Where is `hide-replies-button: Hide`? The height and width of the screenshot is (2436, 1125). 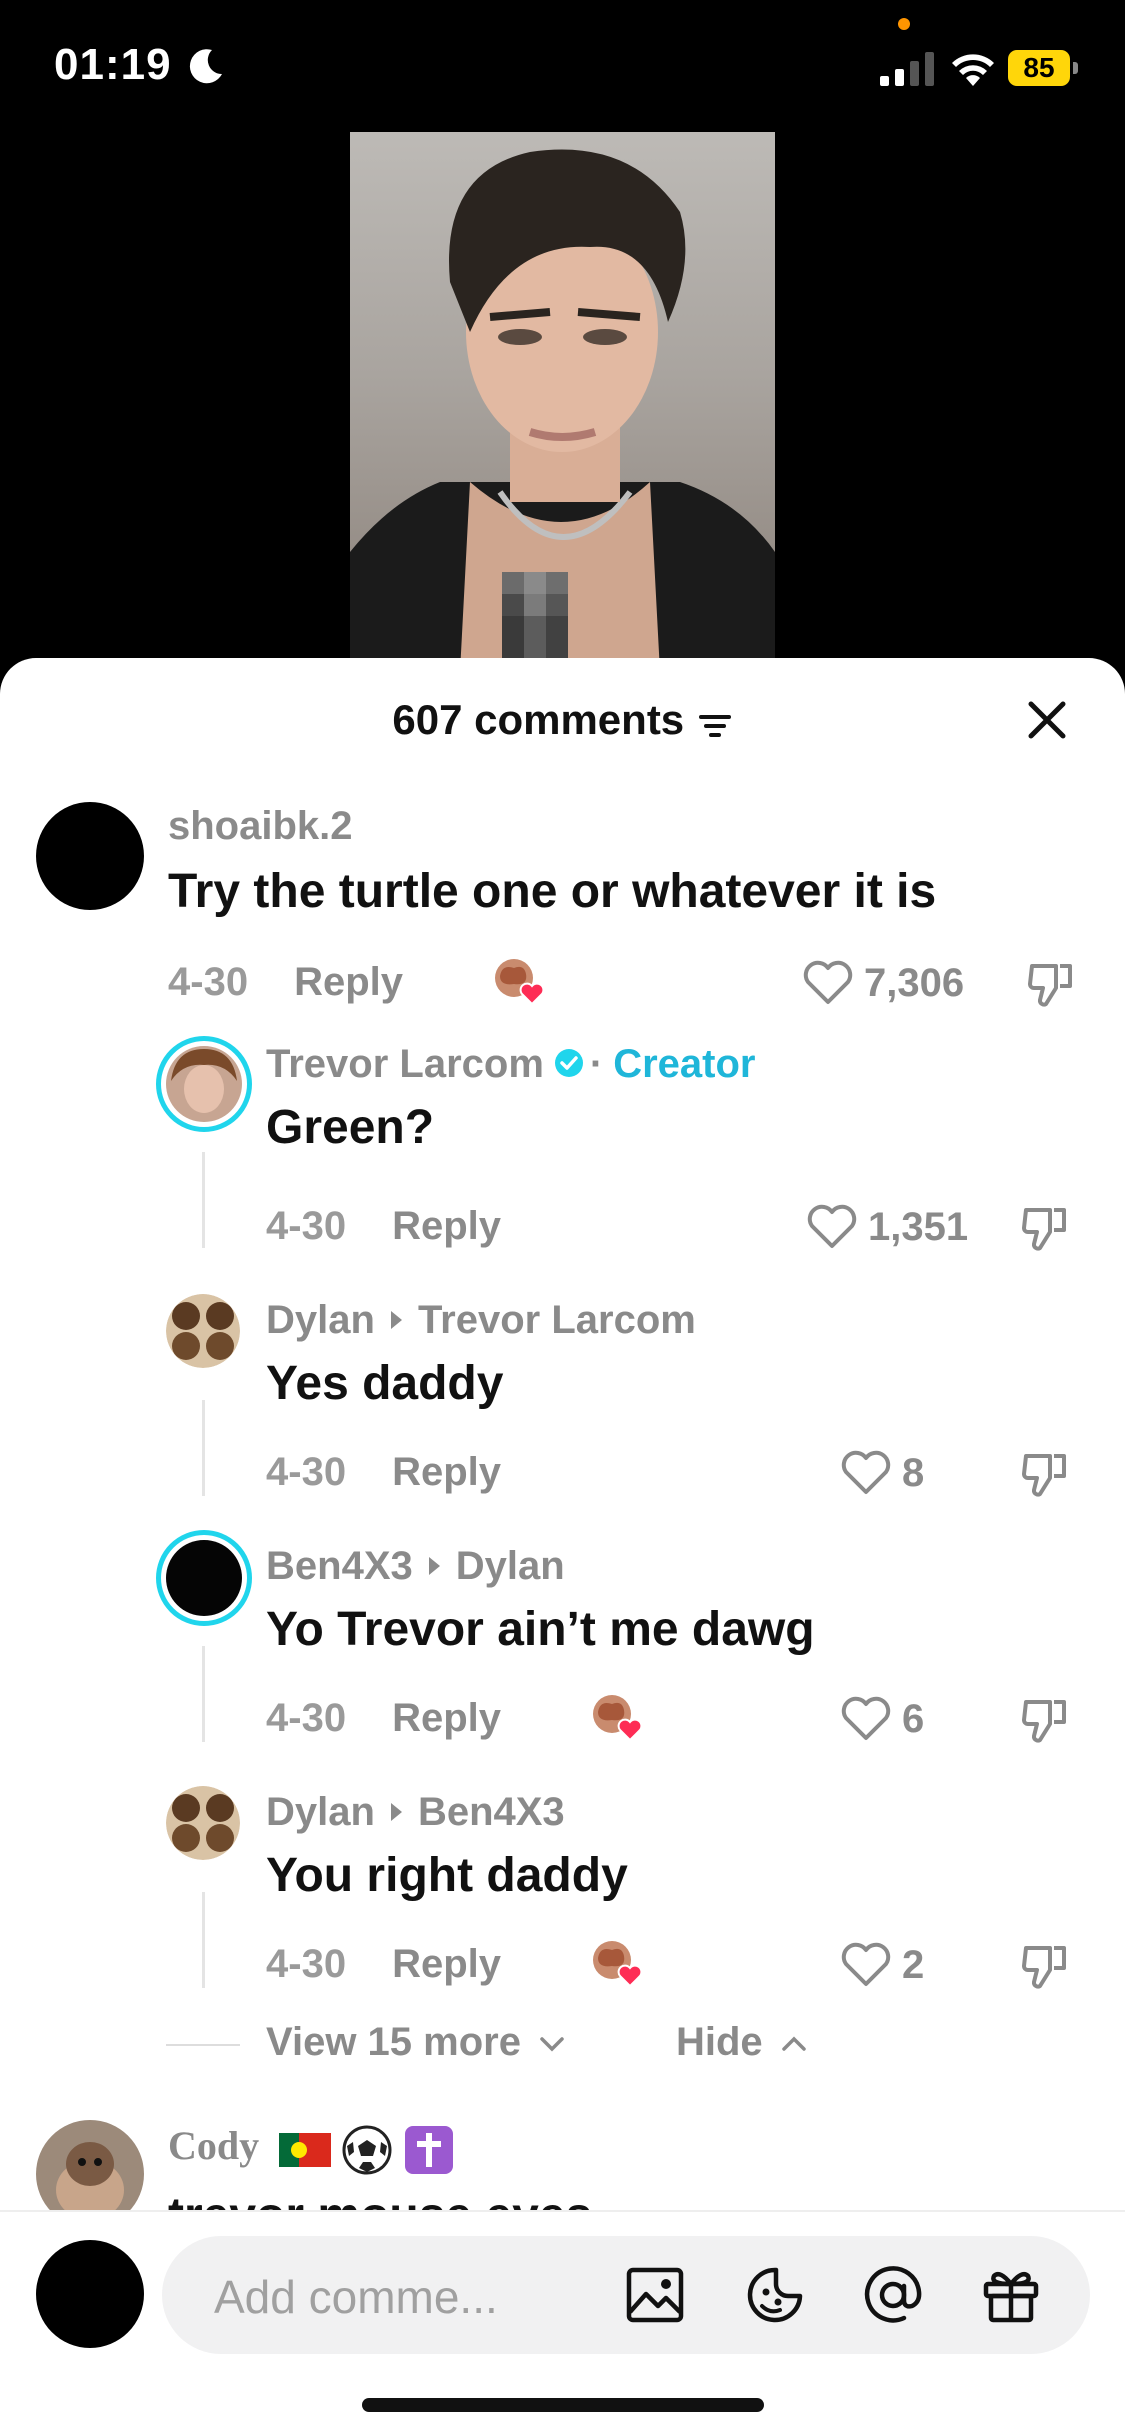 hide-replies-button: Hide is located at coordinates (742, 2042).